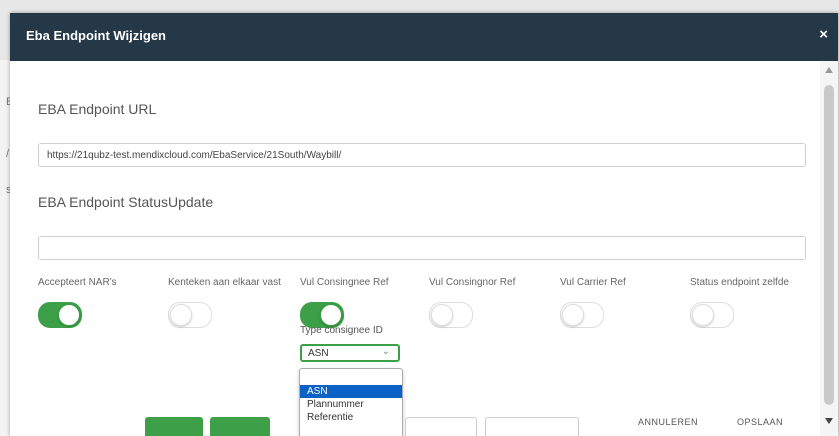  What do you see at coordinates (739, 282) in the screenshot?
I see `toggle-label: Status endpoint zelfde` at bounding box center [739, 282].